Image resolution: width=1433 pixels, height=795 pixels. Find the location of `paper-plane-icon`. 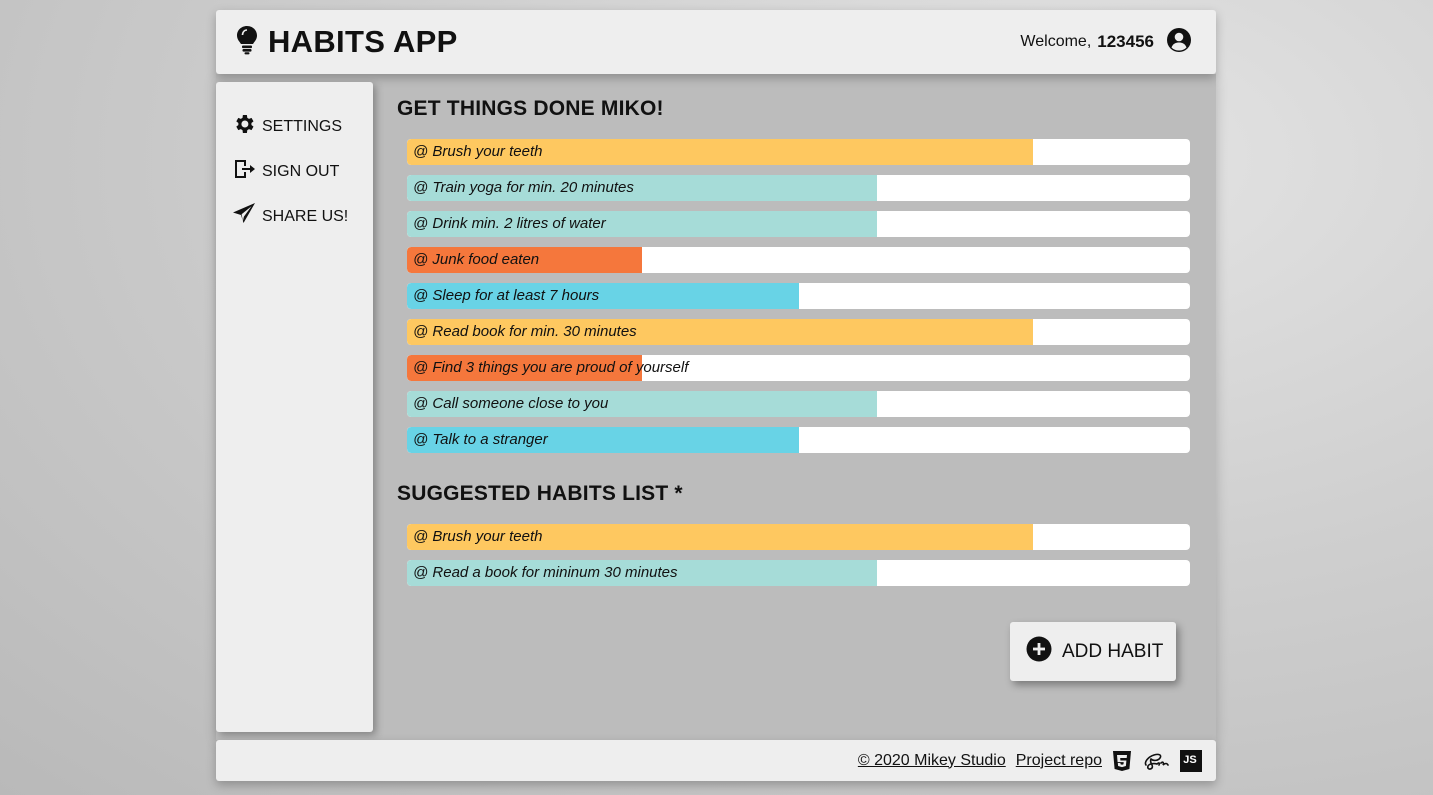

paper-plane-icon is located at coordinates (244, 216).